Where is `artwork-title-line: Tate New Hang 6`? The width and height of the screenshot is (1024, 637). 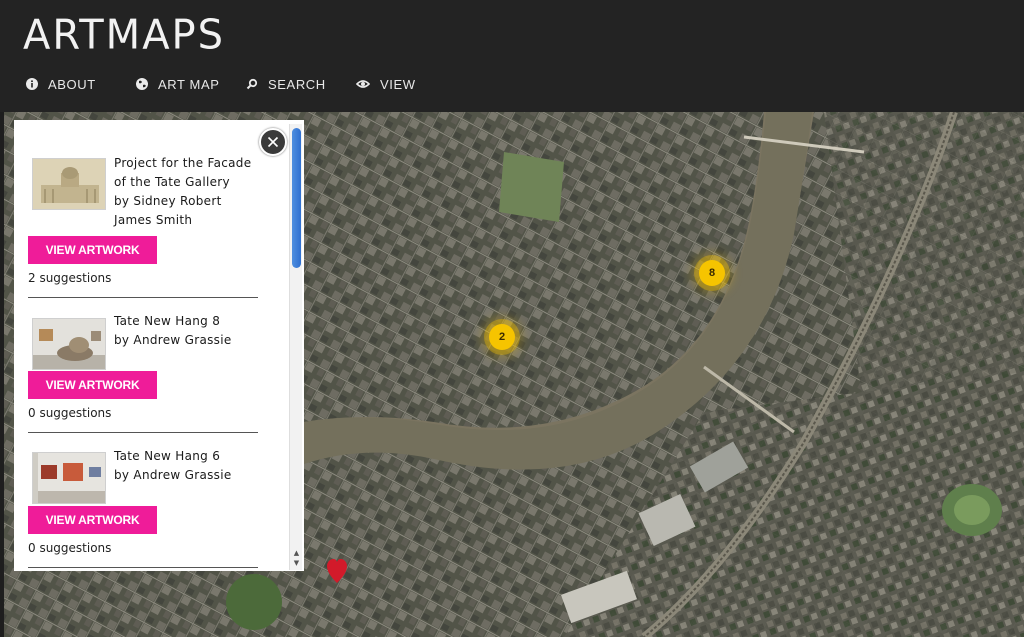
artwork-title-line: Tate New Hang 6 is located at coordinates (167, 456).